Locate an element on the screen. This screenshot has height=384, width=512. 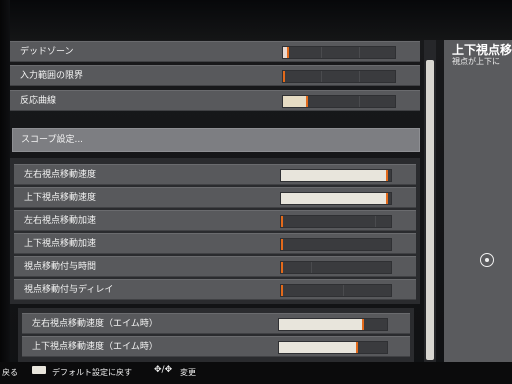
footer-bar: 戻る デフォルト設定に戻す 変更 is located at coordinates (256, 373).